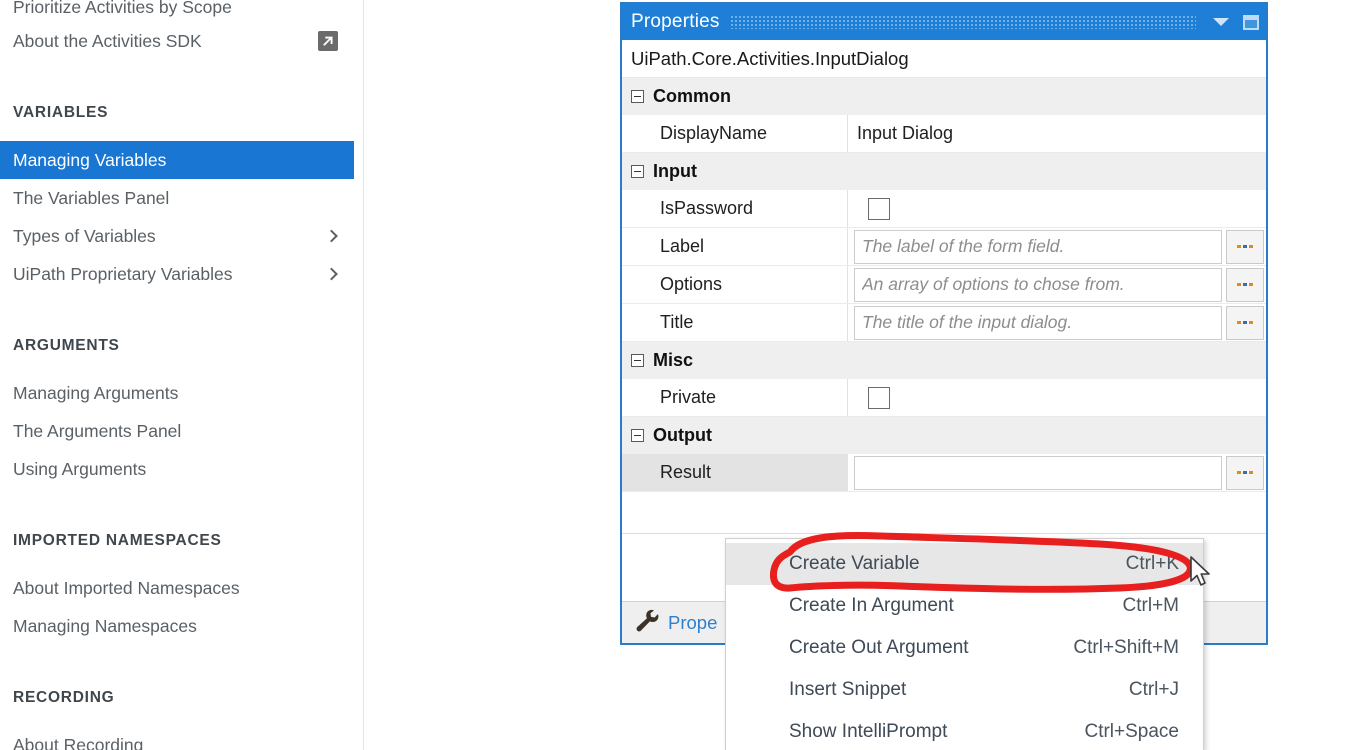 The width and height of the screenshot is (1345, 750). I want to click on sidebar-heading-recording: RECORDING, so click(181, 692).